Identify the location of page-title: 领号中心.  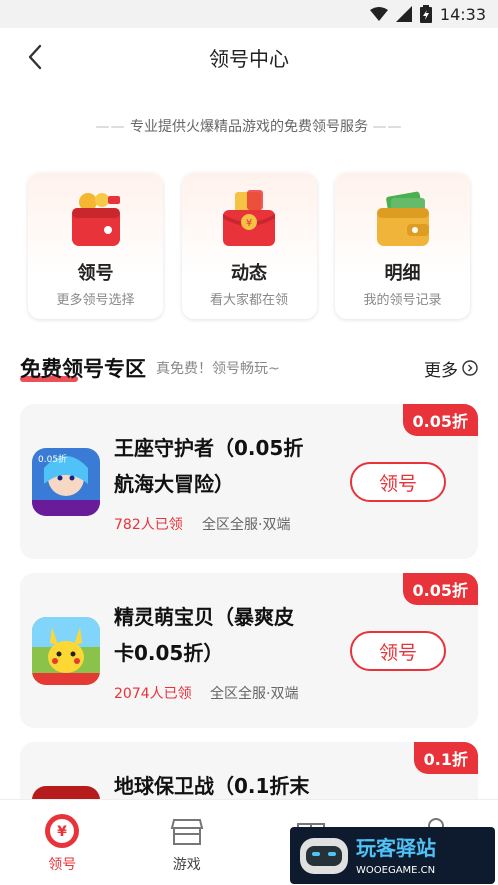
(249, 58).